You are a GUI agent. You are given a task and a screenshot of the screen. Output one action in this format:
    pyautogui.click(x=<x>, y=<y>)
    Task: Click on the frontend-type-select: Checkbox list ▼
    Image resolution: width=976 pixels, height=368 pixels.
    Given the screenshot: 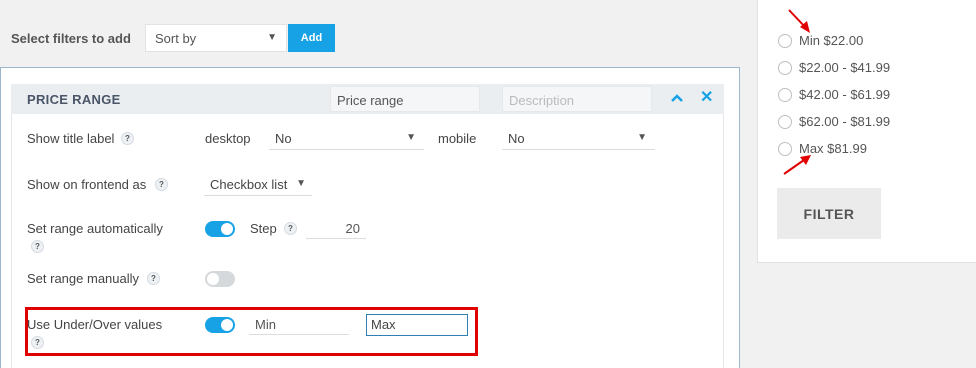 What is the action you would take?
    pyautogui.click(x=258, y=184)
    